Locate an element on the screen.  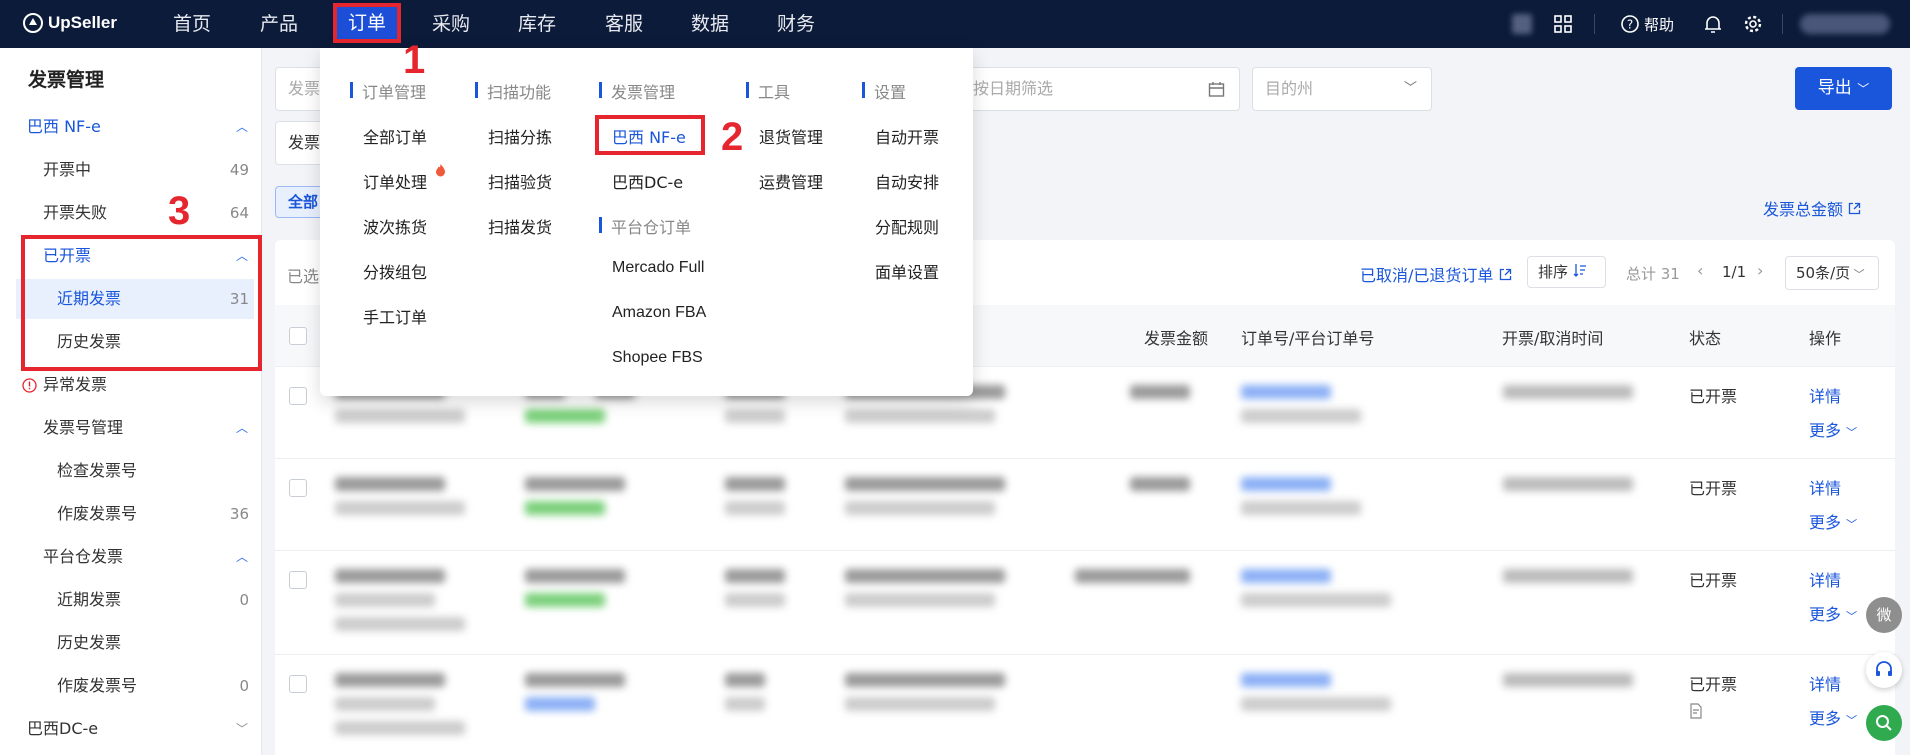
nav-customer-service: 客服 is located at coordinates (624, 24).